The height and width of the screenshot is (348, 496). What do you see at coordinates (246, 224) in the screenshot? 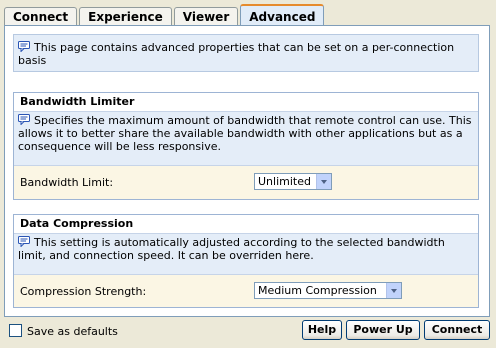
I see `data-compression-title: Data Compression` at bounding box center [246, 224].